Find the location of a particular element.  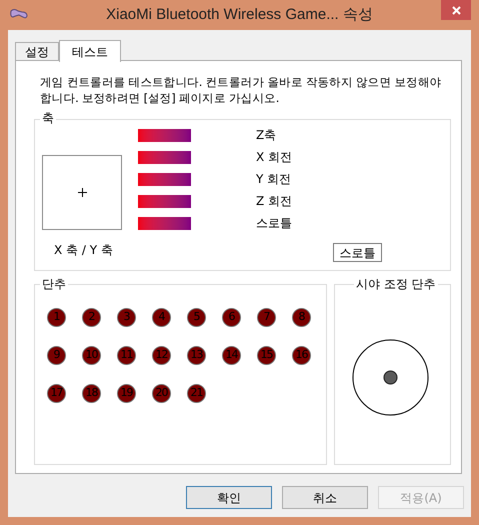

button-indicator: 4 is located at coordinates (161, 317).